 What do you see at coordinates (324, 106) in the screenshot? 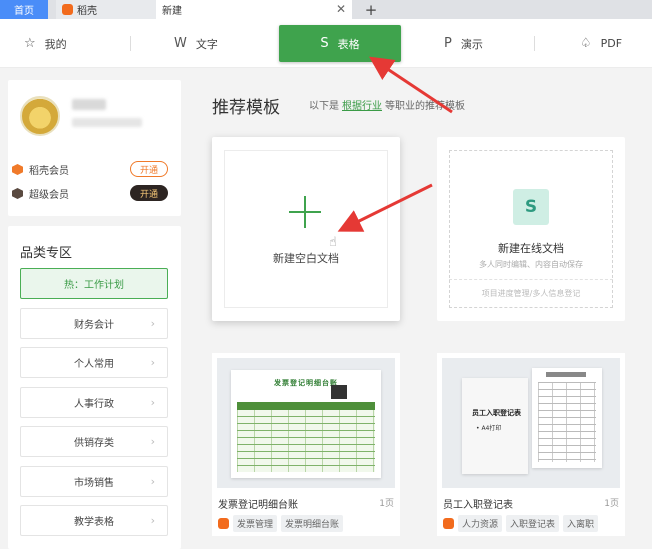
I see `subtitle-prefix: 以下是` at bounding box center [324, 106].